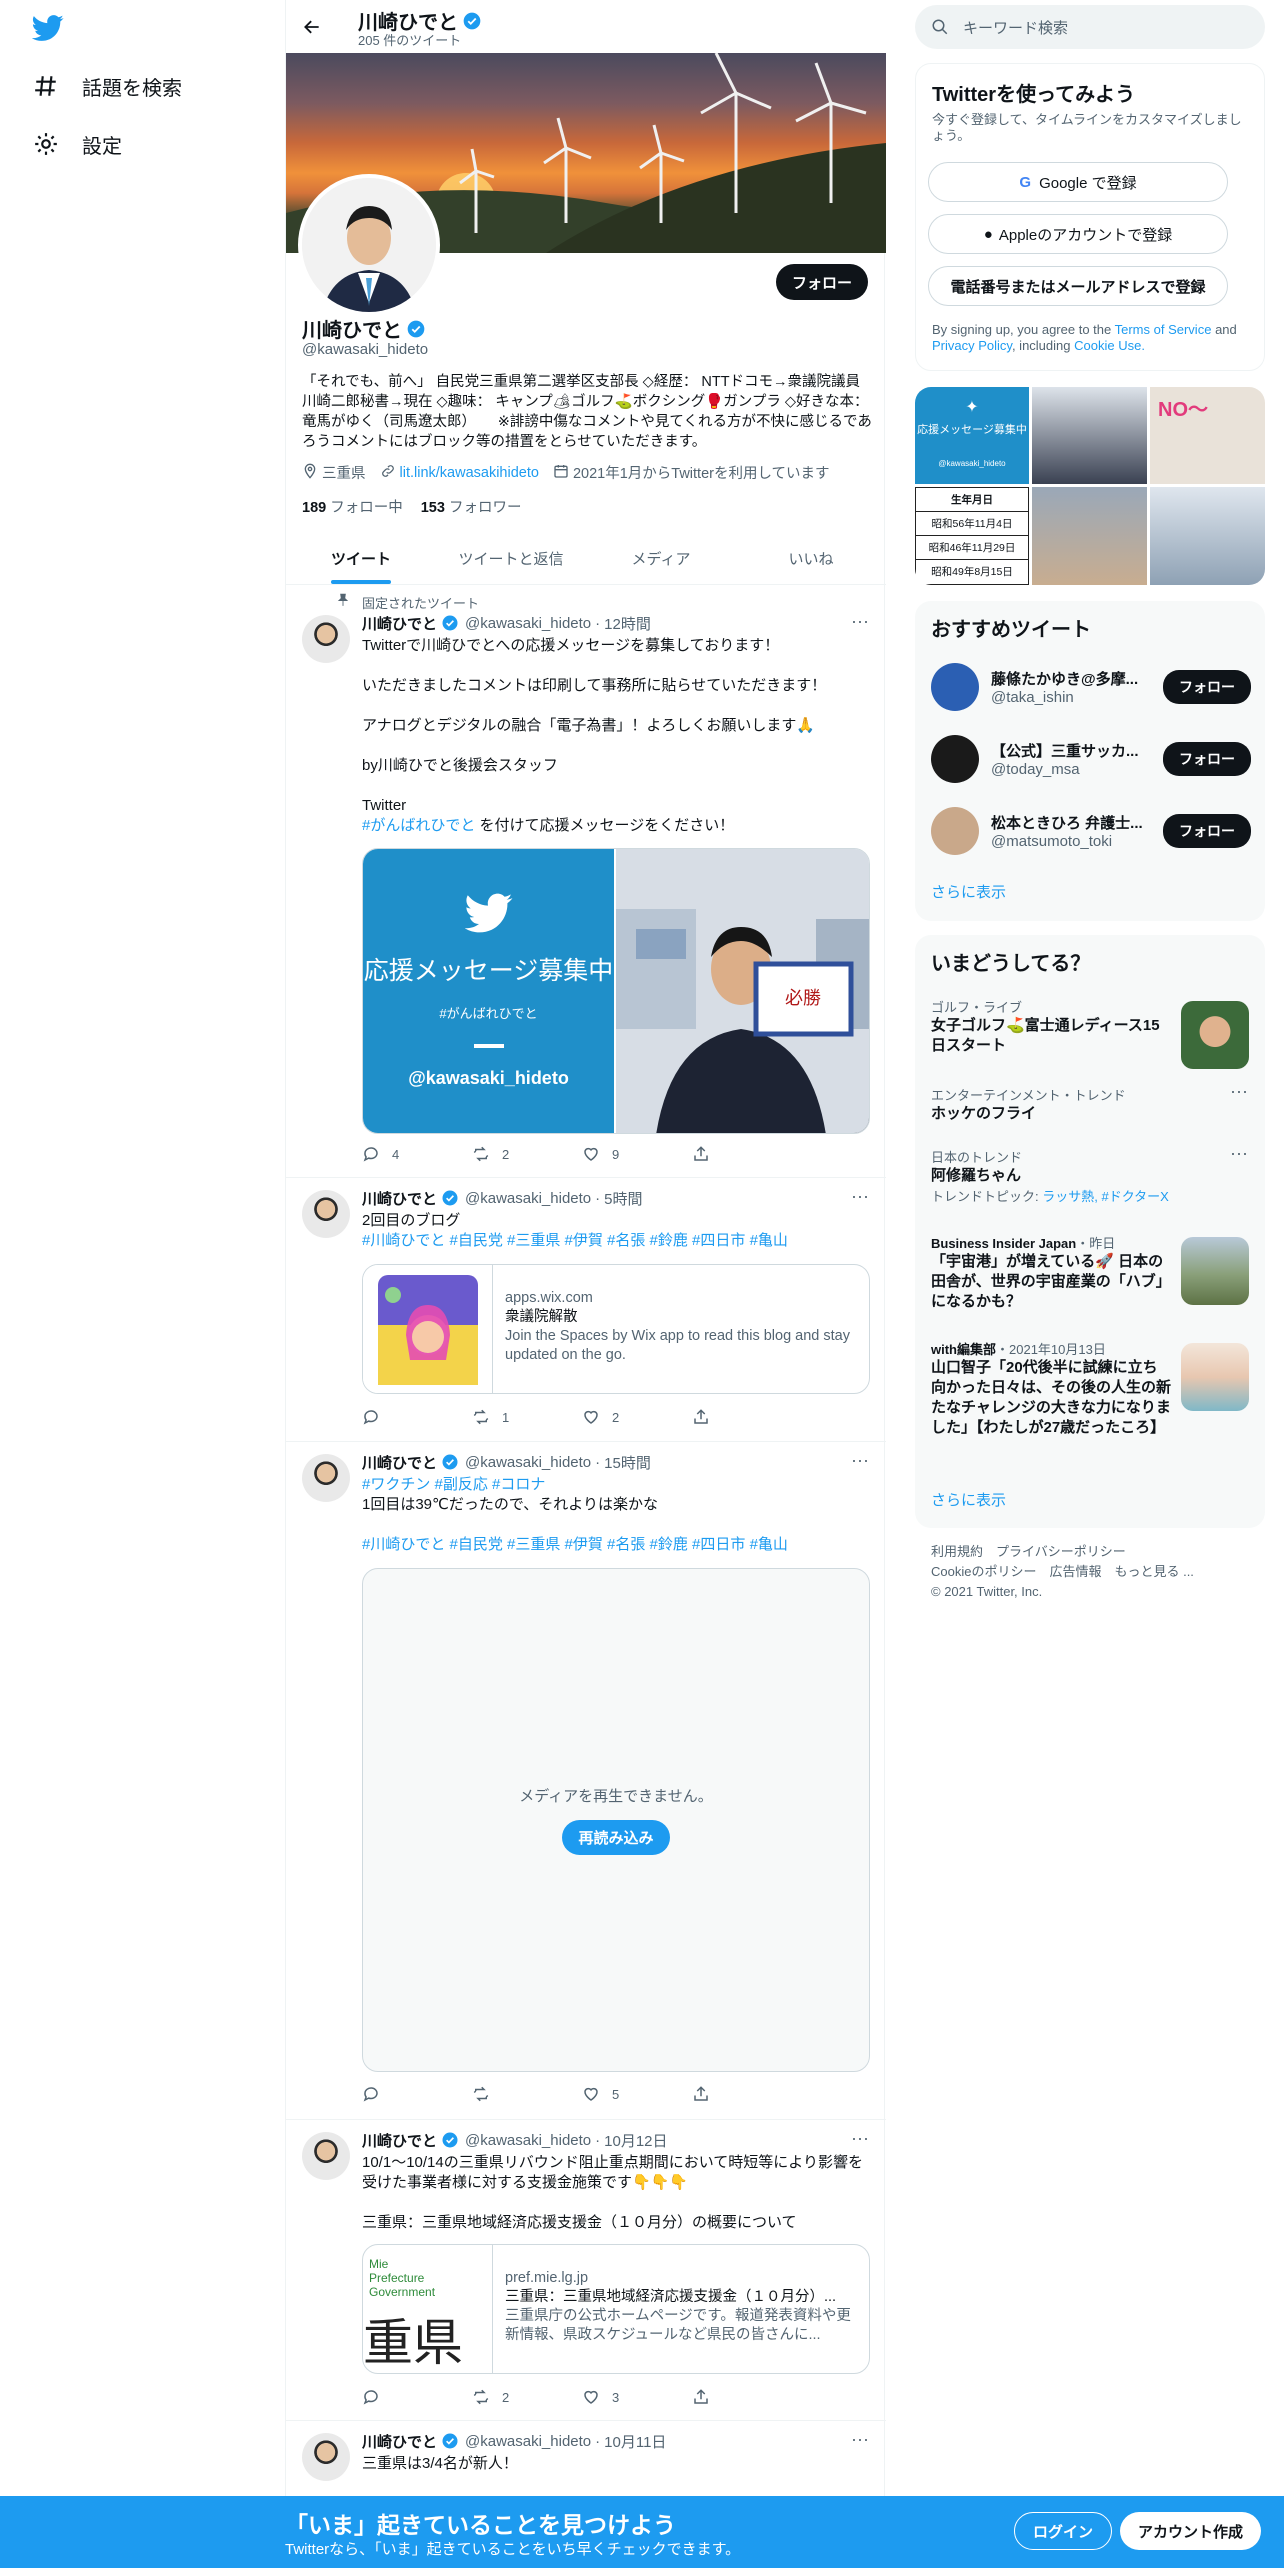 The height and width of the screenshot is (2568, 1284). Describe the element at coordinates (489, 991) in the screenshot. I see `media-image-left: 応援メッセージ募集中 #がんばれひでと @kawasaki_hideto` at that location.